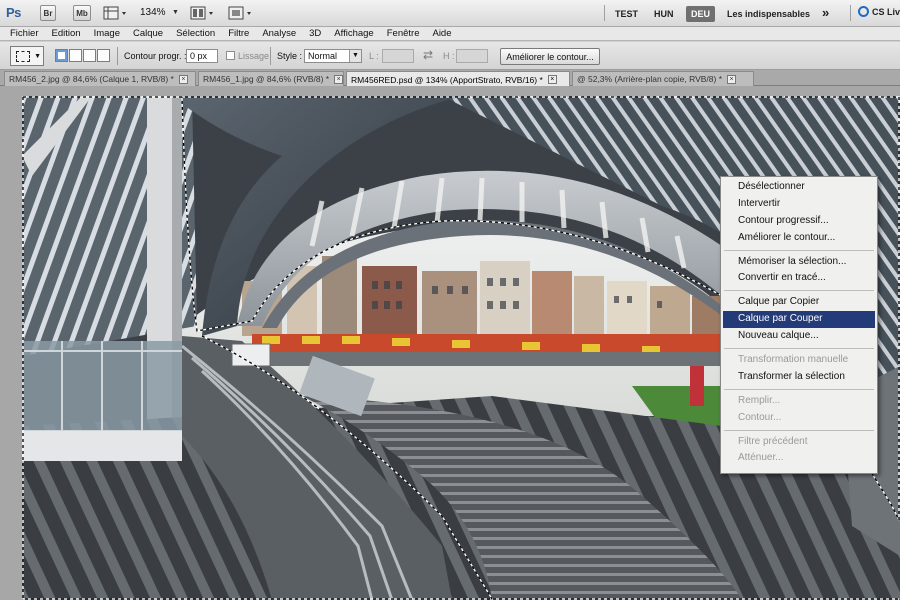 The height and width of the screenshot is (600, 900). I want to click on cs-live-button: CS Liv, so click(879, 11).